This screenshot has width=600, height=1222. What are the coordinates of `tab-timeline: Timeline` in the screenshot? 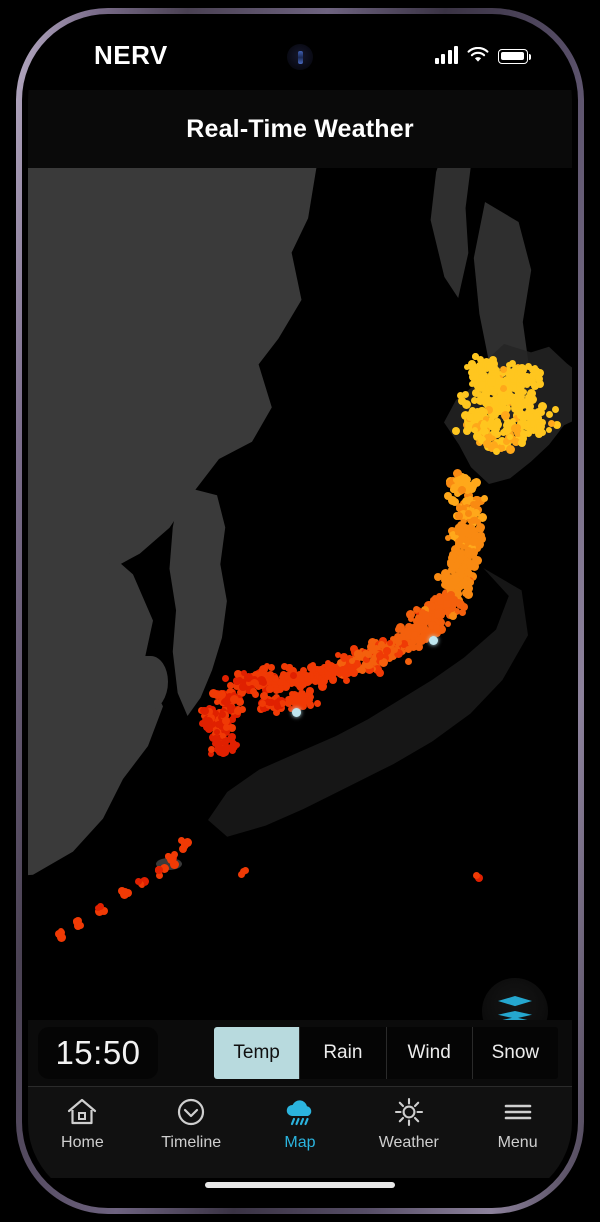 It's located at (191, 1119).